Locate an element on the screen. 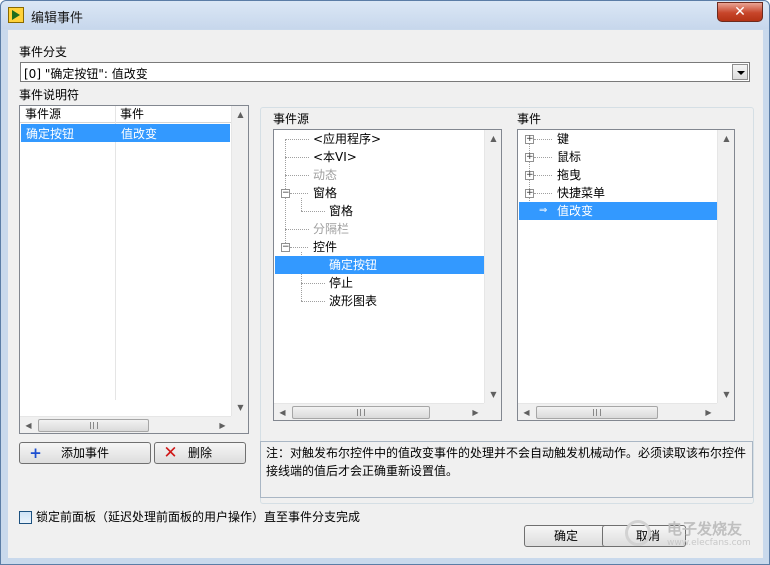  tree-item-key: 键 is located at coordinates (563, 139).